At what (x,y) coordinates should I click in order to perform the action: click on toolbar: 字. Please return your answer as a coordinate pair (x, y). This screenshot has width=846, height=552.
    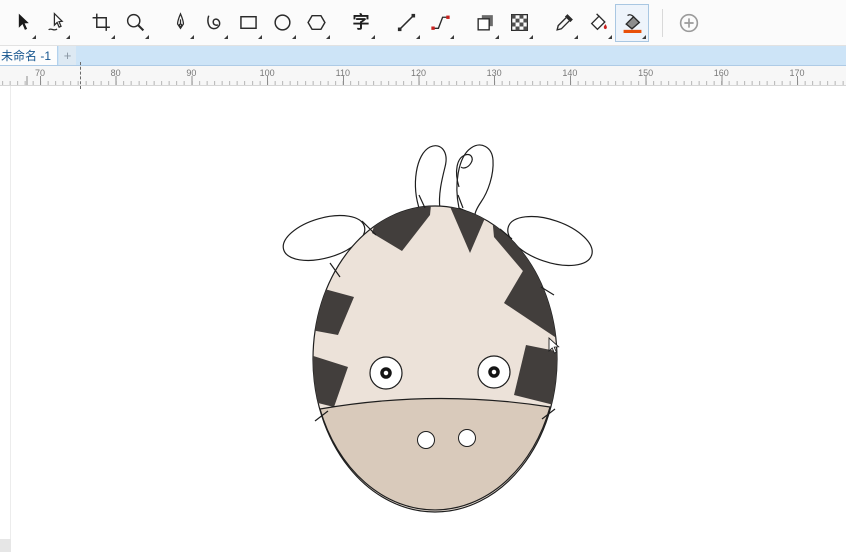
    Looking at the image, I should click on (423, 23).